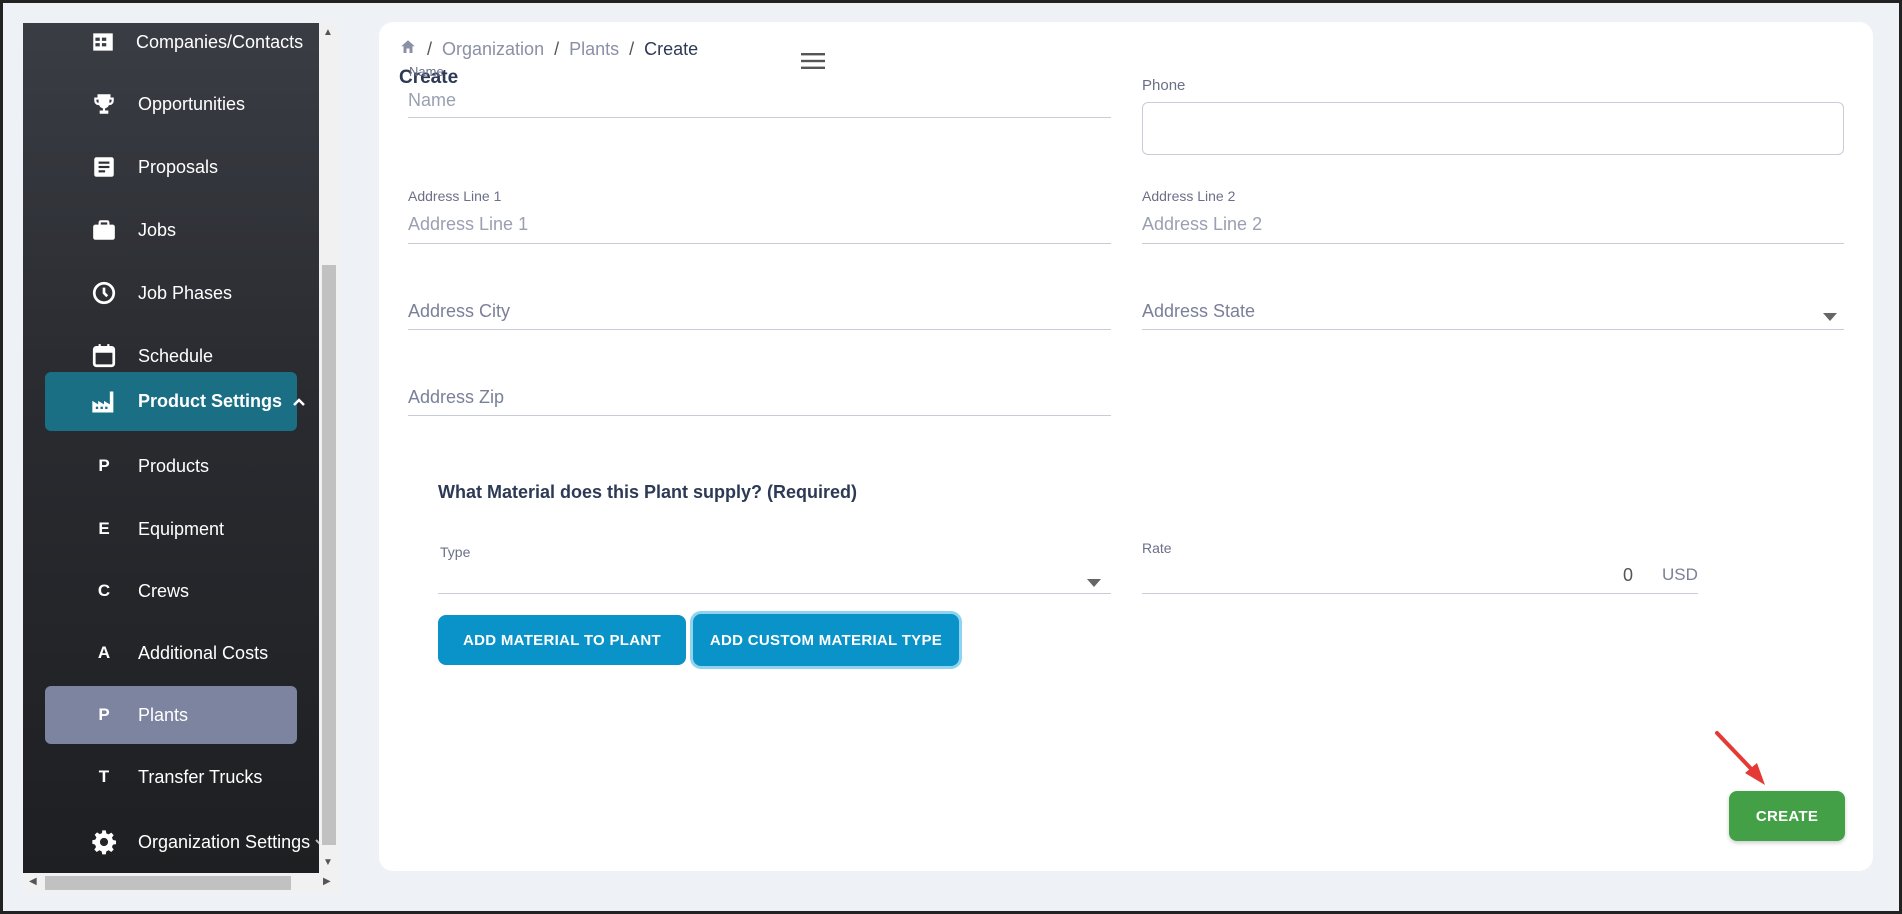 This screenshot has height=914, width=1902. What do you see at coordinates (163, 714) in the screenshot?
I see `sidebar-item-label: Plants` at bounding box center [163, 714].